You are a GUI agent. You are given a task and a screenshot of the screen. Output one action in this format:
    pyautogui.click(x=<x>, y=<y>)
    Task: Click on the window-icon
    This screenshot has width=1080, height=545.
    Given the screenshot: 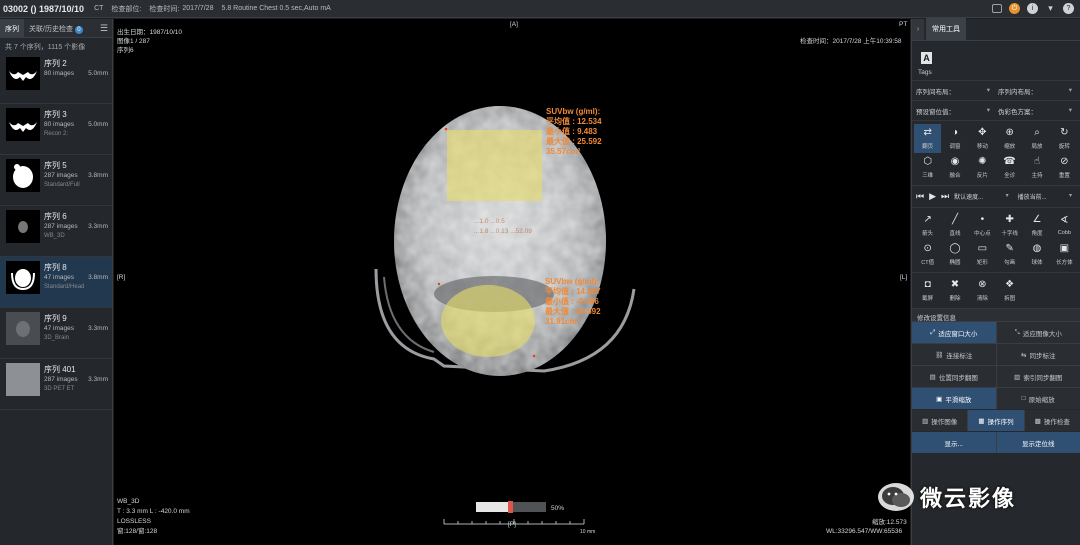 What is the action you would take?
    pyautogui.click(x=997, y=8)
    